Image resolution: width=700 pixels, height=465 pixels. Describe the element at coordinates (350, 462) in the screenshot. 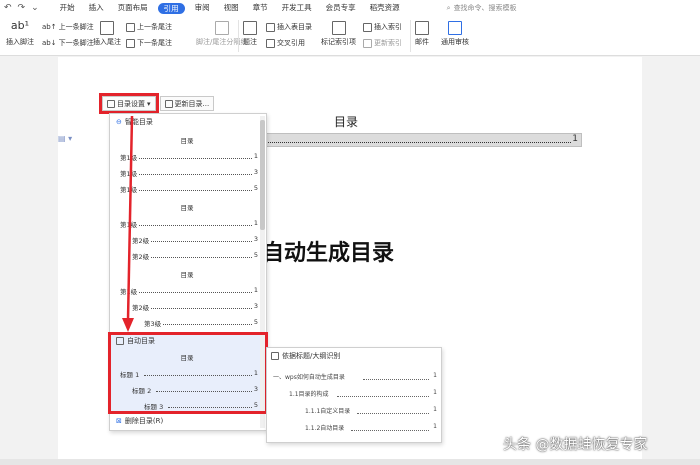

I see `horizontal-scrollbar` at that location.